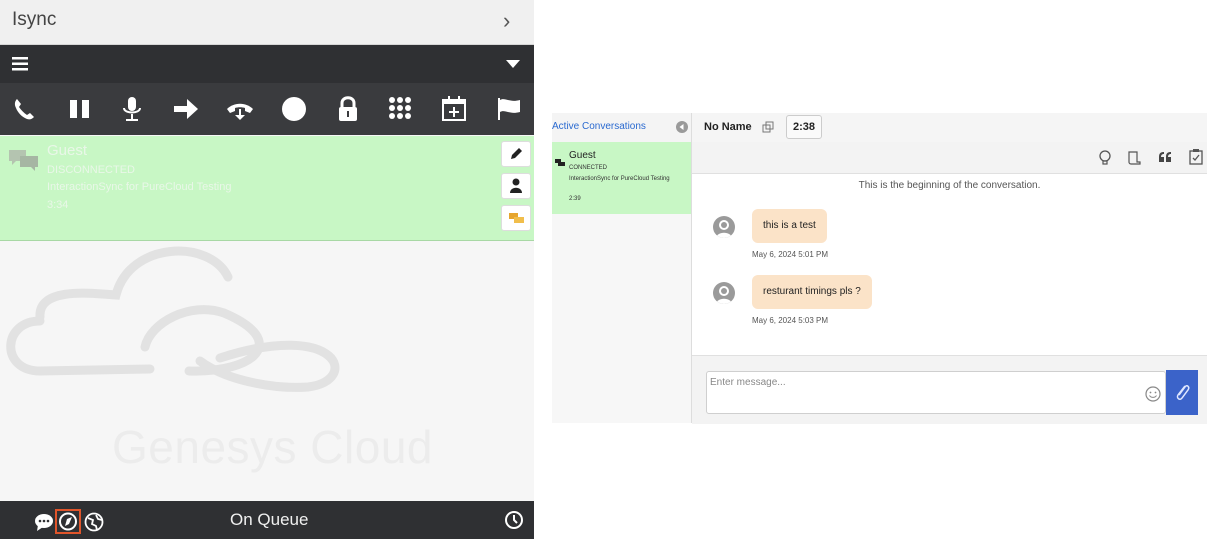  Describe the element at coordinates (588, 168) in the screenshot. I see `conversation-state: CONNECTED` at that location.